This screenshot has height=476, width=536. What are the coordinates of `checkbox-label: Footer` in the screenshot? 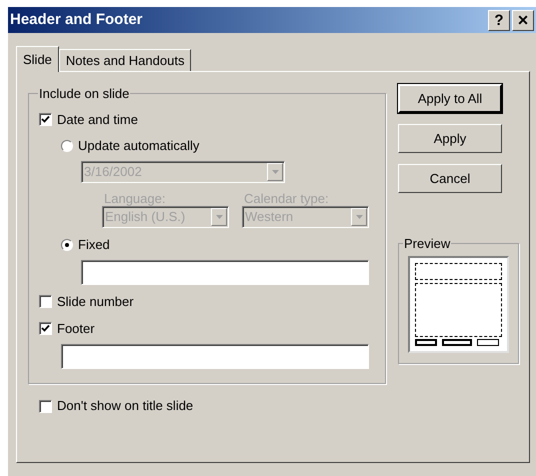 It's located at (76, 329).